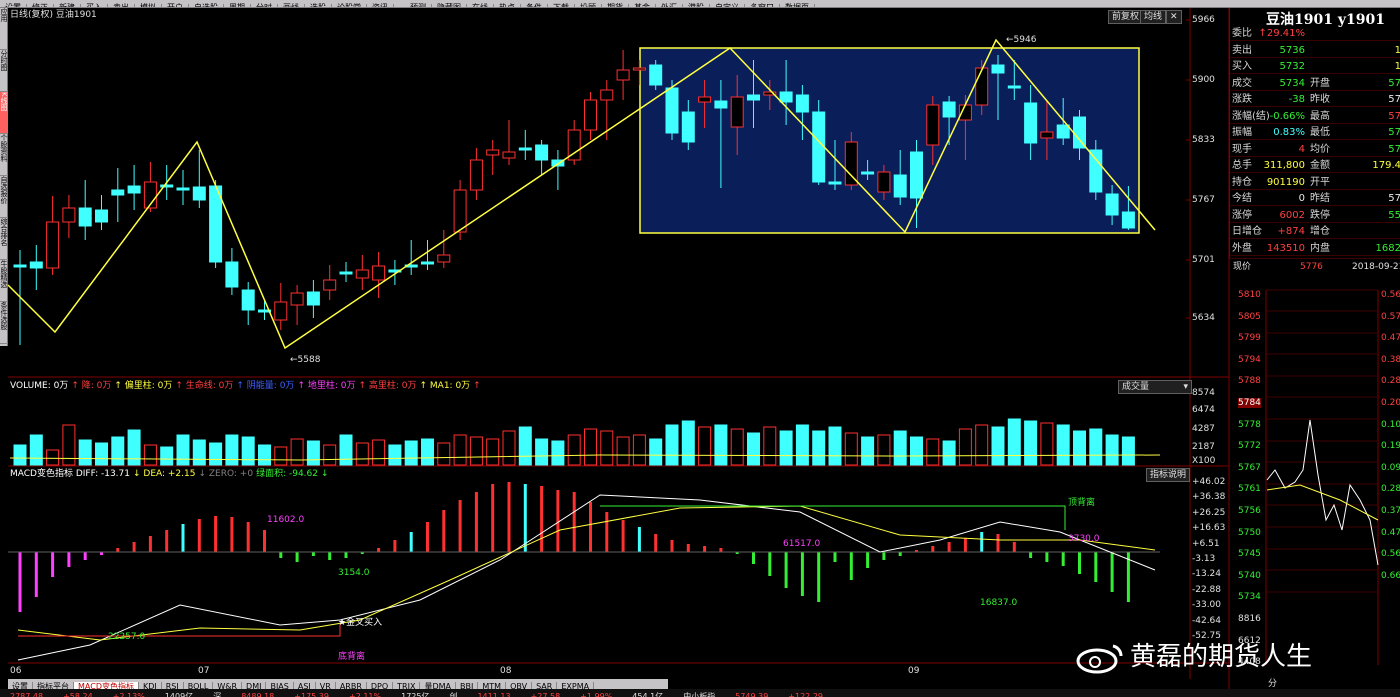 The image size is (1400, 697). Describe the element at coordinates (311, 694) in the screenshot. I see `status-item: +175.39` at that location.